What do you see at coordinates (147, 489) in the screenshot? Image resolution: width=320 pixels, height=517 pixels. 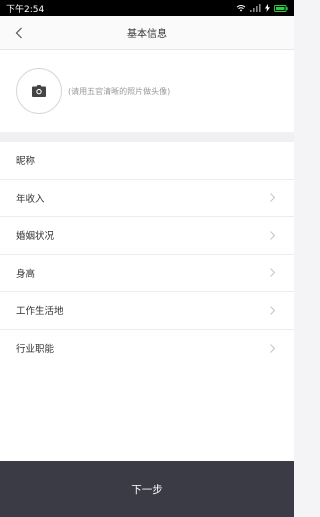 I see `next-step-button: 下一步` at bounding box center [147, 489].